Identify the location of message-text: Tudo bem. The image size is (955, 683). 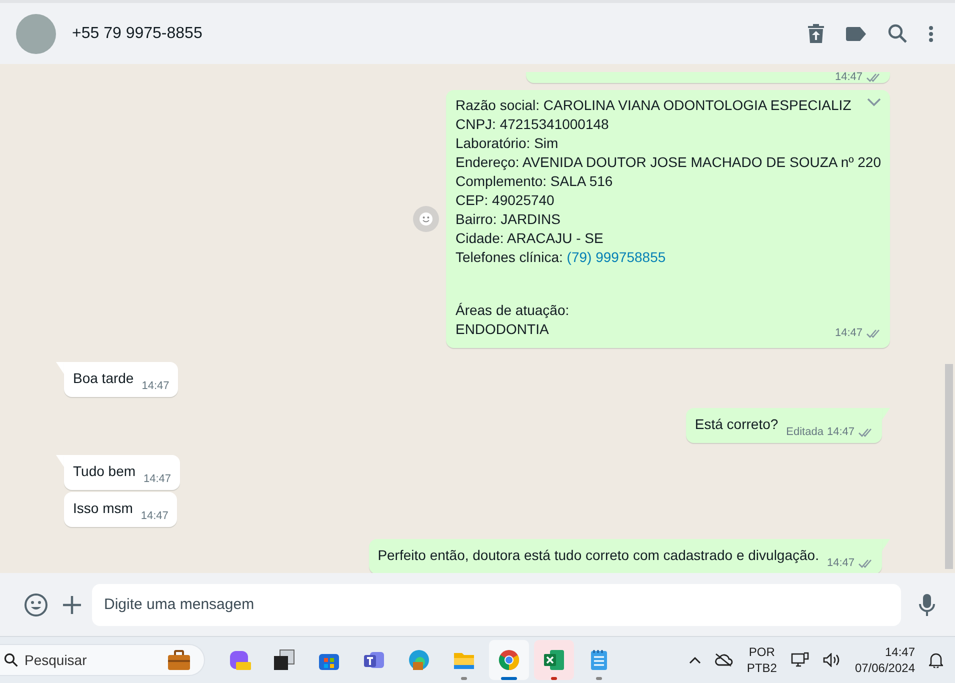
(104, 471).